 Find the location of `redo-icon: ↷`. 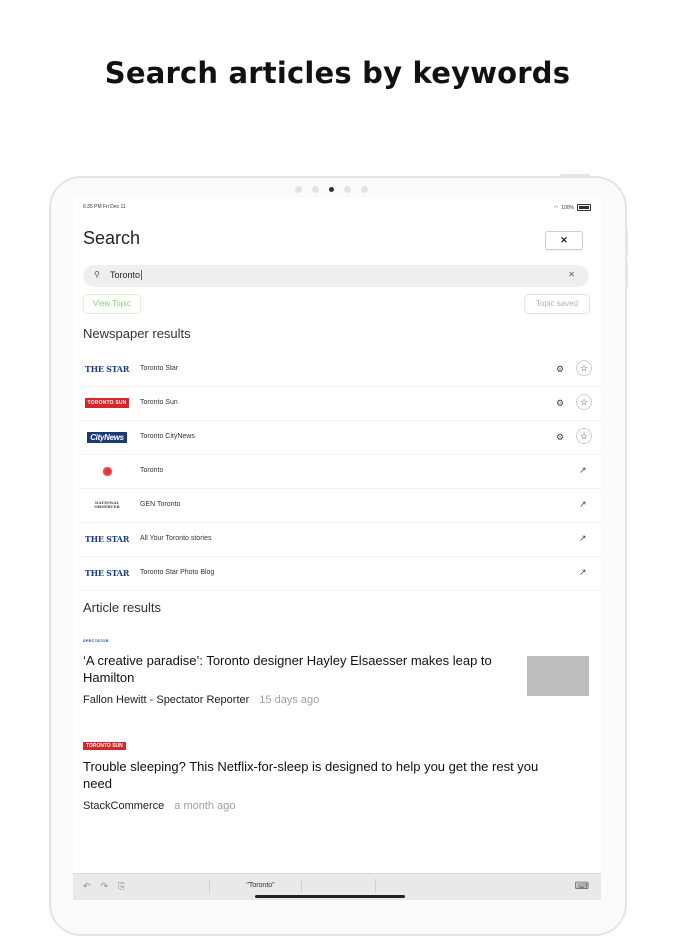

redo-icon: ↷ is located at coordinates (105, 886).